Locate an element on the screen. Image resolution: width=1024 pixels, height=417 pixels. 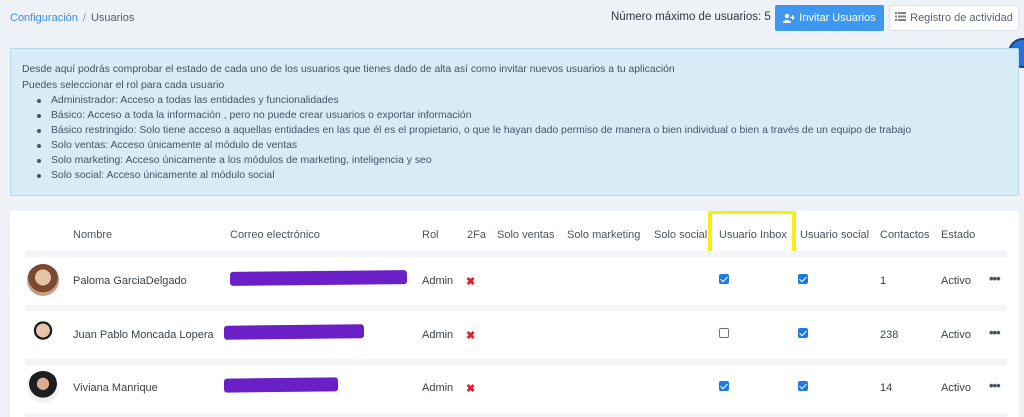
col-header-solo-social: Solo social is located at coordinates (680, 235).